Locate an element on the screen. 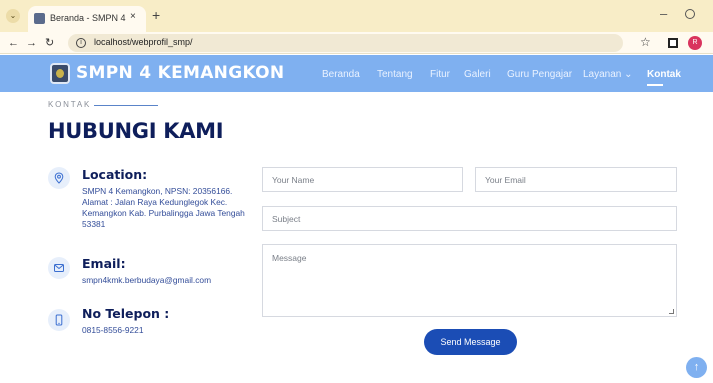  subject-input is located at coordinates (469, 218).